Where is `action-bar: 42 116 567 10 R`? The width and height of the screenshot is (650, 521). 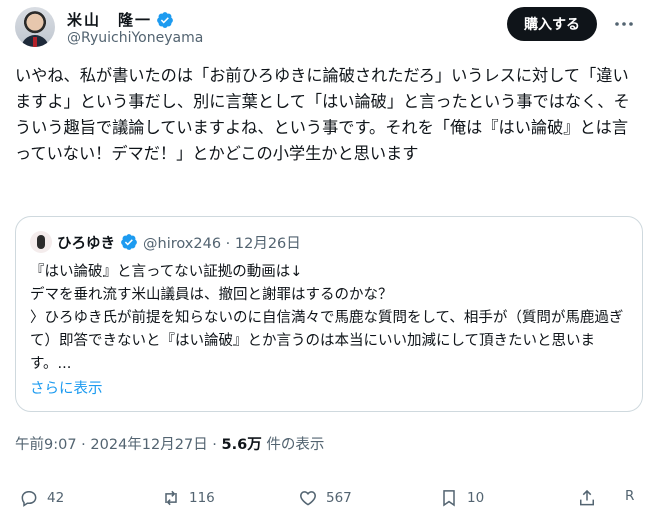
action-bar: 42 116 567 10 R is located at coordinates (327, 502).